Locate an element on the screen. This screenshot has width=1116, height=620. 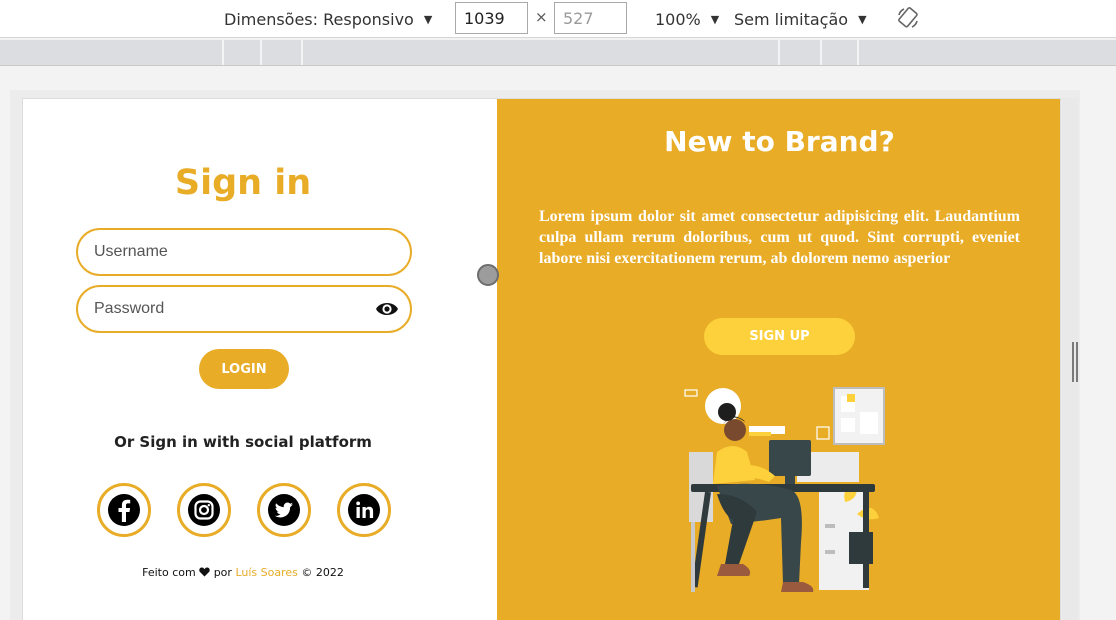
linkedin-button is located at coordinates (364, 510).